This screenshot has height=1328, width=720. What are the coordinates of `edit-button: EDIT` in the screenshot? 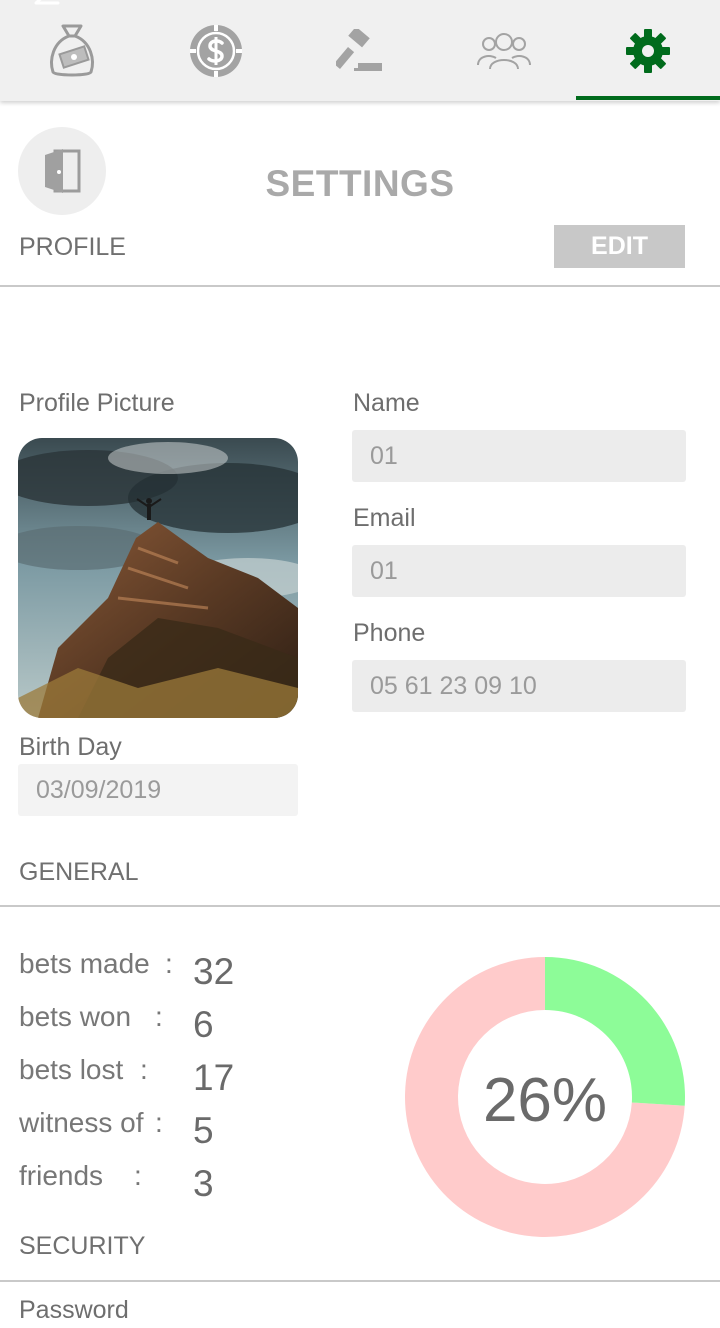 It's located at (619, 246).